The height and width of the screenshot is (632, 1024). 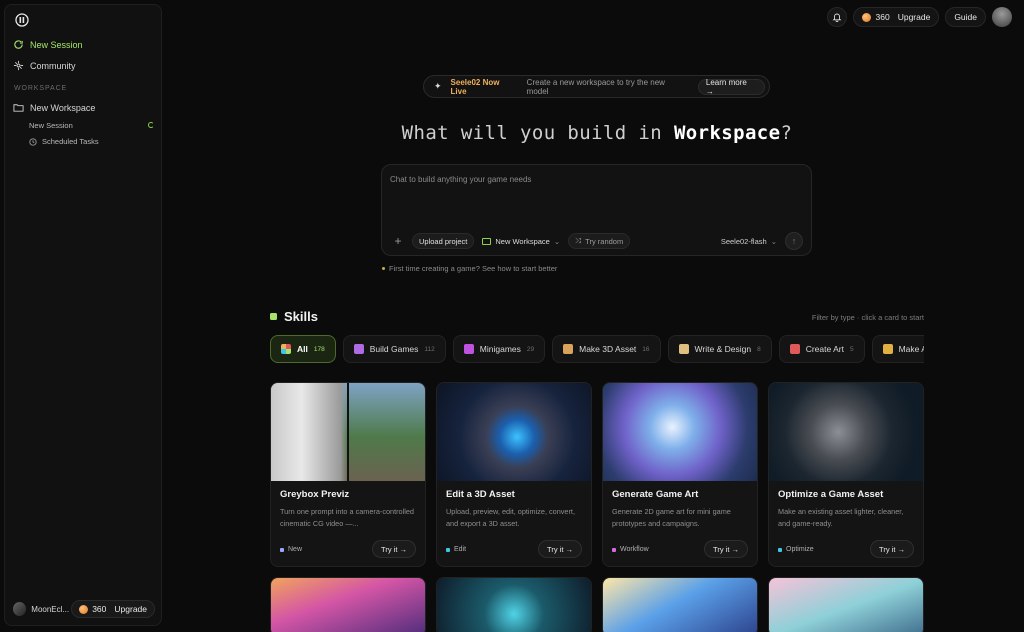 I want to click on card-tag: Edit, so click(x=456, y=549).